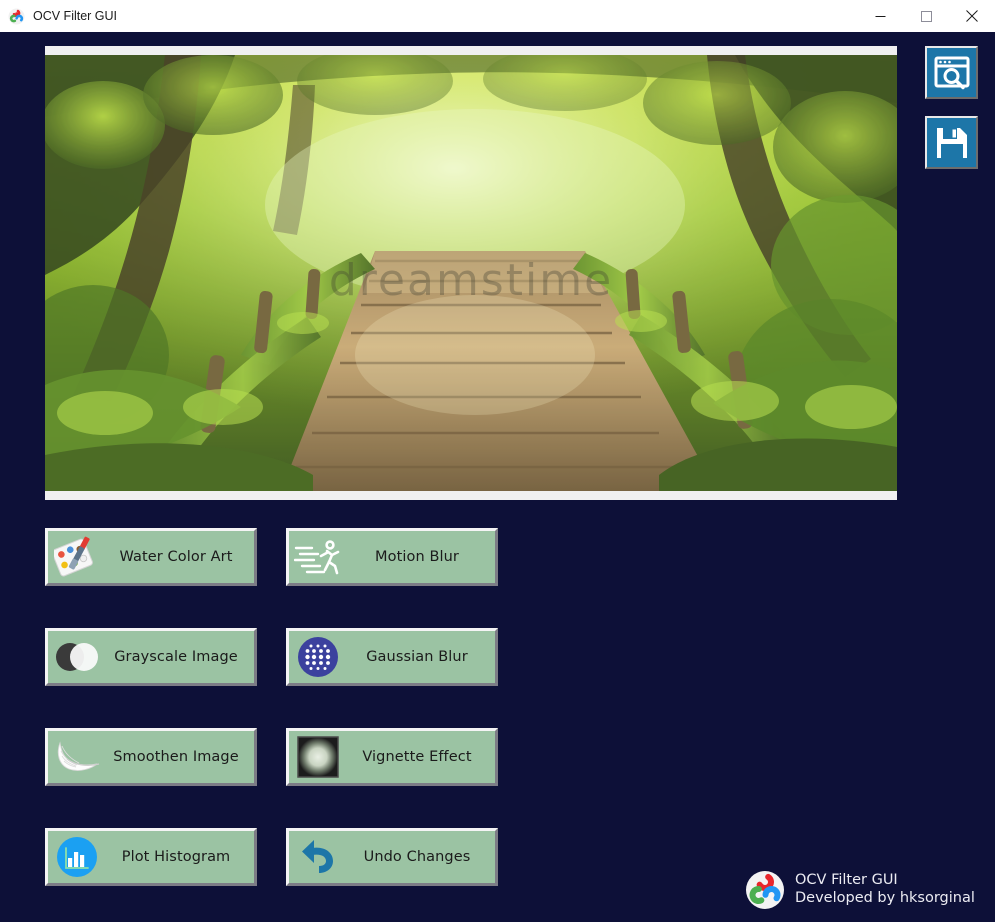 This screenshot has width=995, height=922. I want to click on vignette-effect-button: Vignette Effect, so click(392, 757).